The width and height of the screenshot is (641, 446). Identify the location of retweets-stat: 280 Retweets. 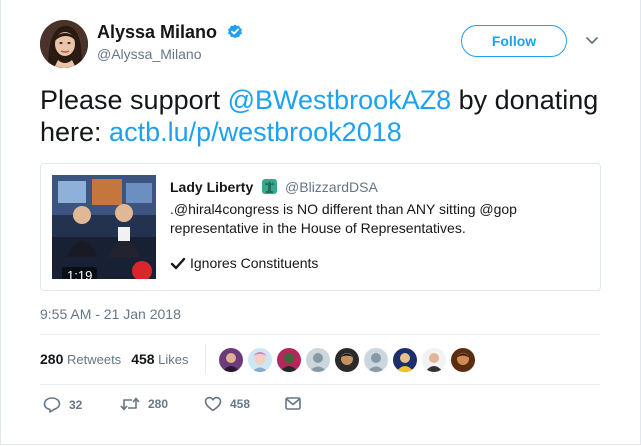
(81, 359).